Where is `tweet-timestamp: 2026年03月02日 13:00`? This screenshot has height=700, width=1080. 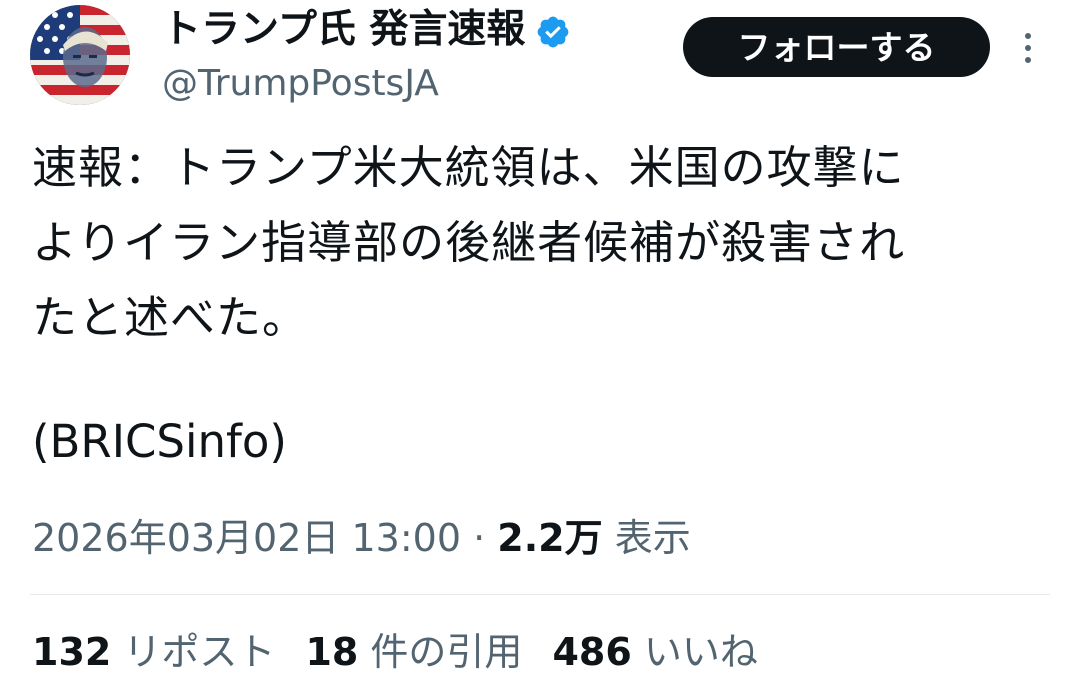 tweet-timestamp: 2026年03月02日 13:00 is located at coordinates (246, 538).